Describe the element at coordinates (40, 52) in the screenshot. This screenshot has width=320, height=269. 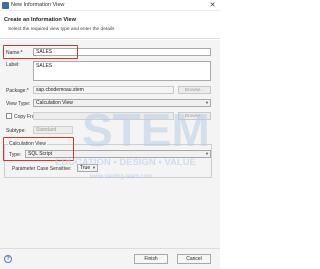
I see `name-highlight` at that location.